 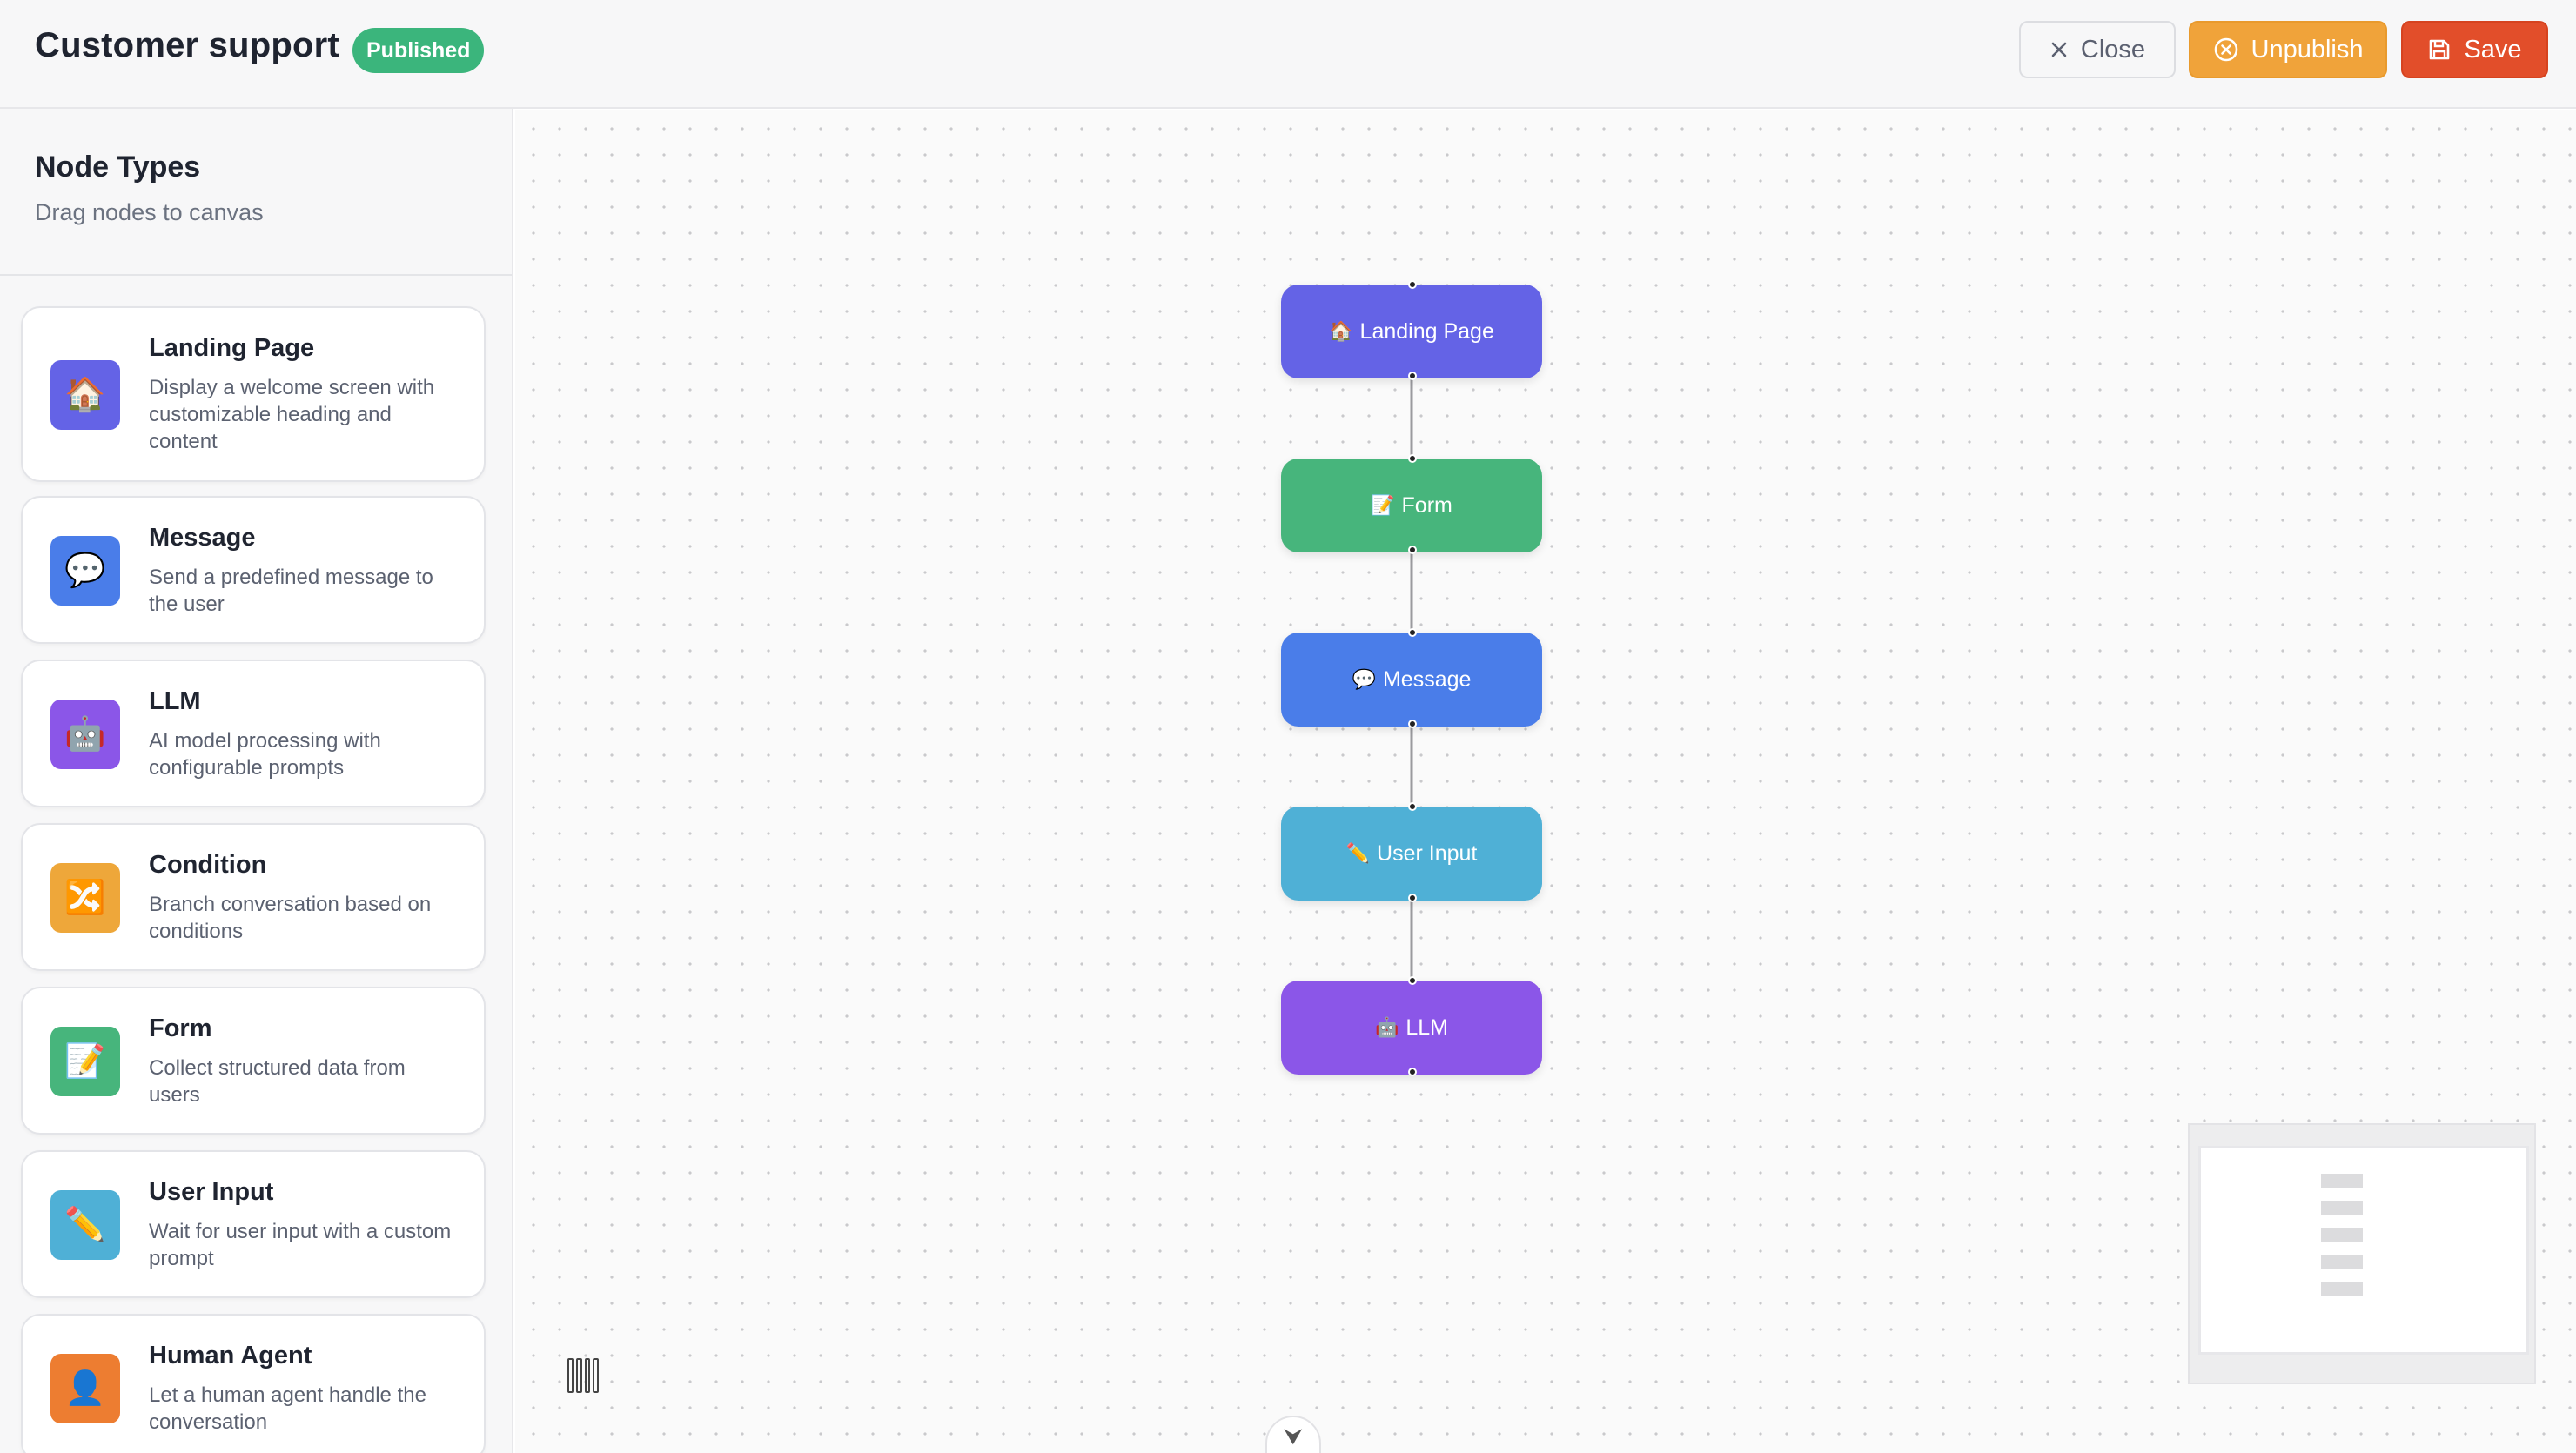 I want to click on status-badge: Published, so click(x=418, y=50).